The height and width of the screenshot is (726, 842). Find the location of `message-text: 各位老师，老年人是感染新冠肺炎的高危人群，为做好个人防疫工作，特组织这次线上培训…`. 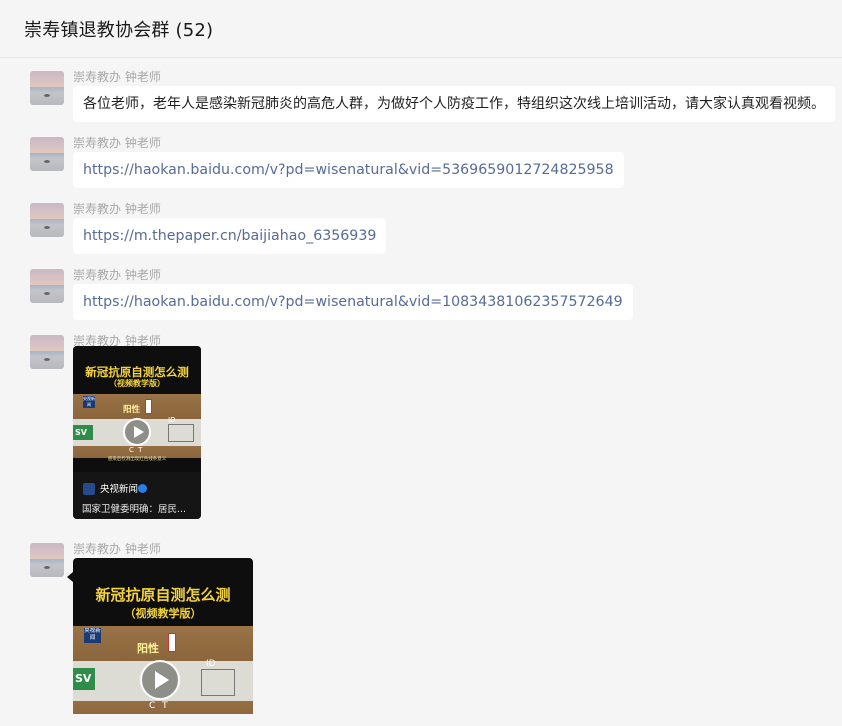

message-text: 各位老师，老年人是感染新冠肺炎的高危人群，为做好个人防疫工作，特组织这次线上培训… is located at coordinates (454, 104).